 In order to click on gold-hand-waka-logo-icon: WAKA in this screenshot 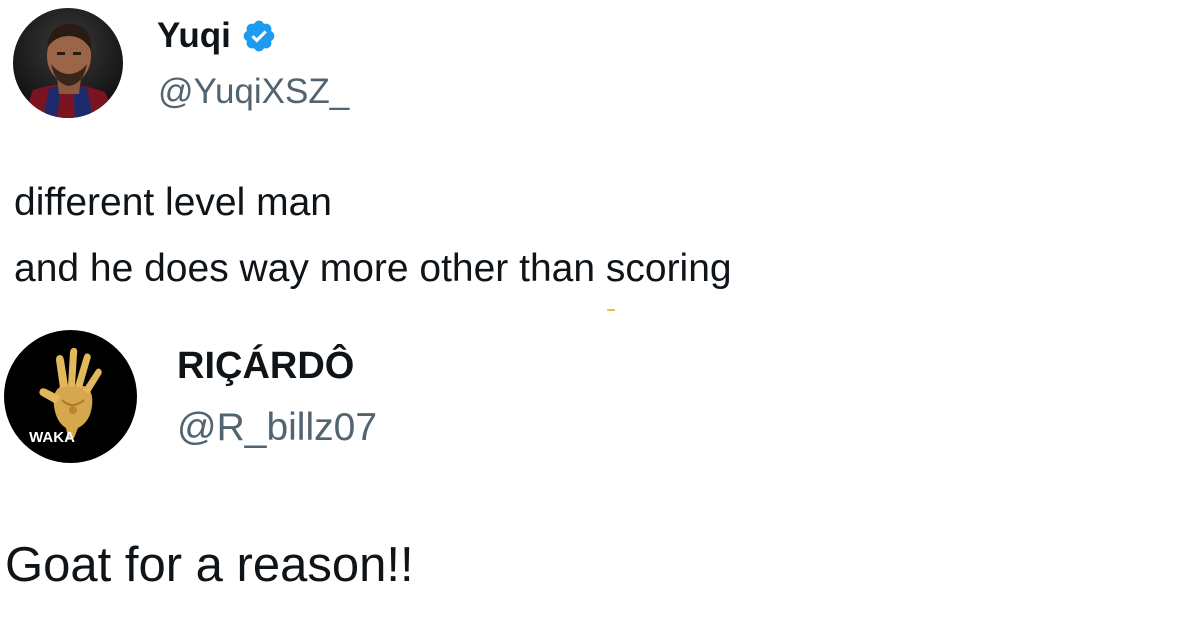, I will do `click(70, 396)`.